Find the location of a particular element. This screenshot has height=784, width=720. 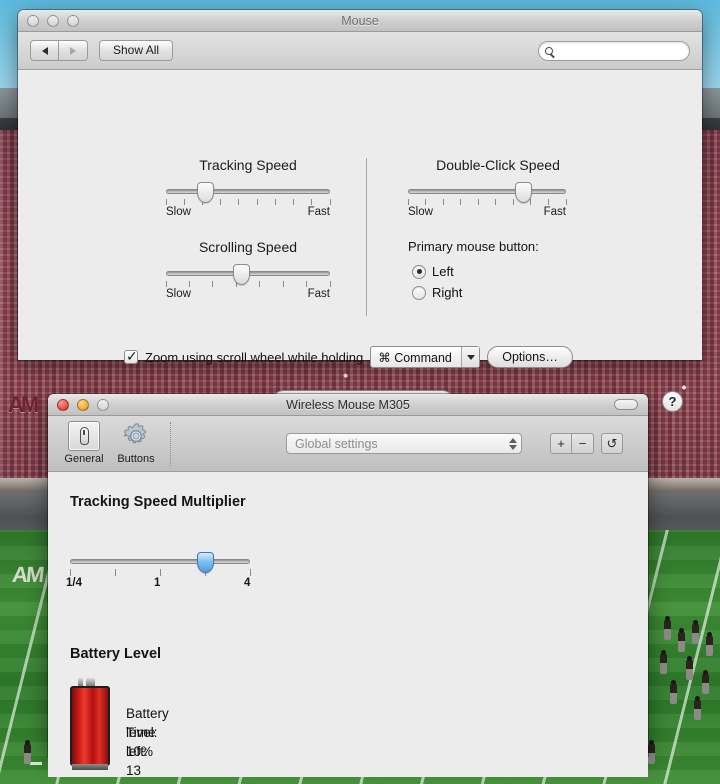

back-button is located at coordinates (44, 50).